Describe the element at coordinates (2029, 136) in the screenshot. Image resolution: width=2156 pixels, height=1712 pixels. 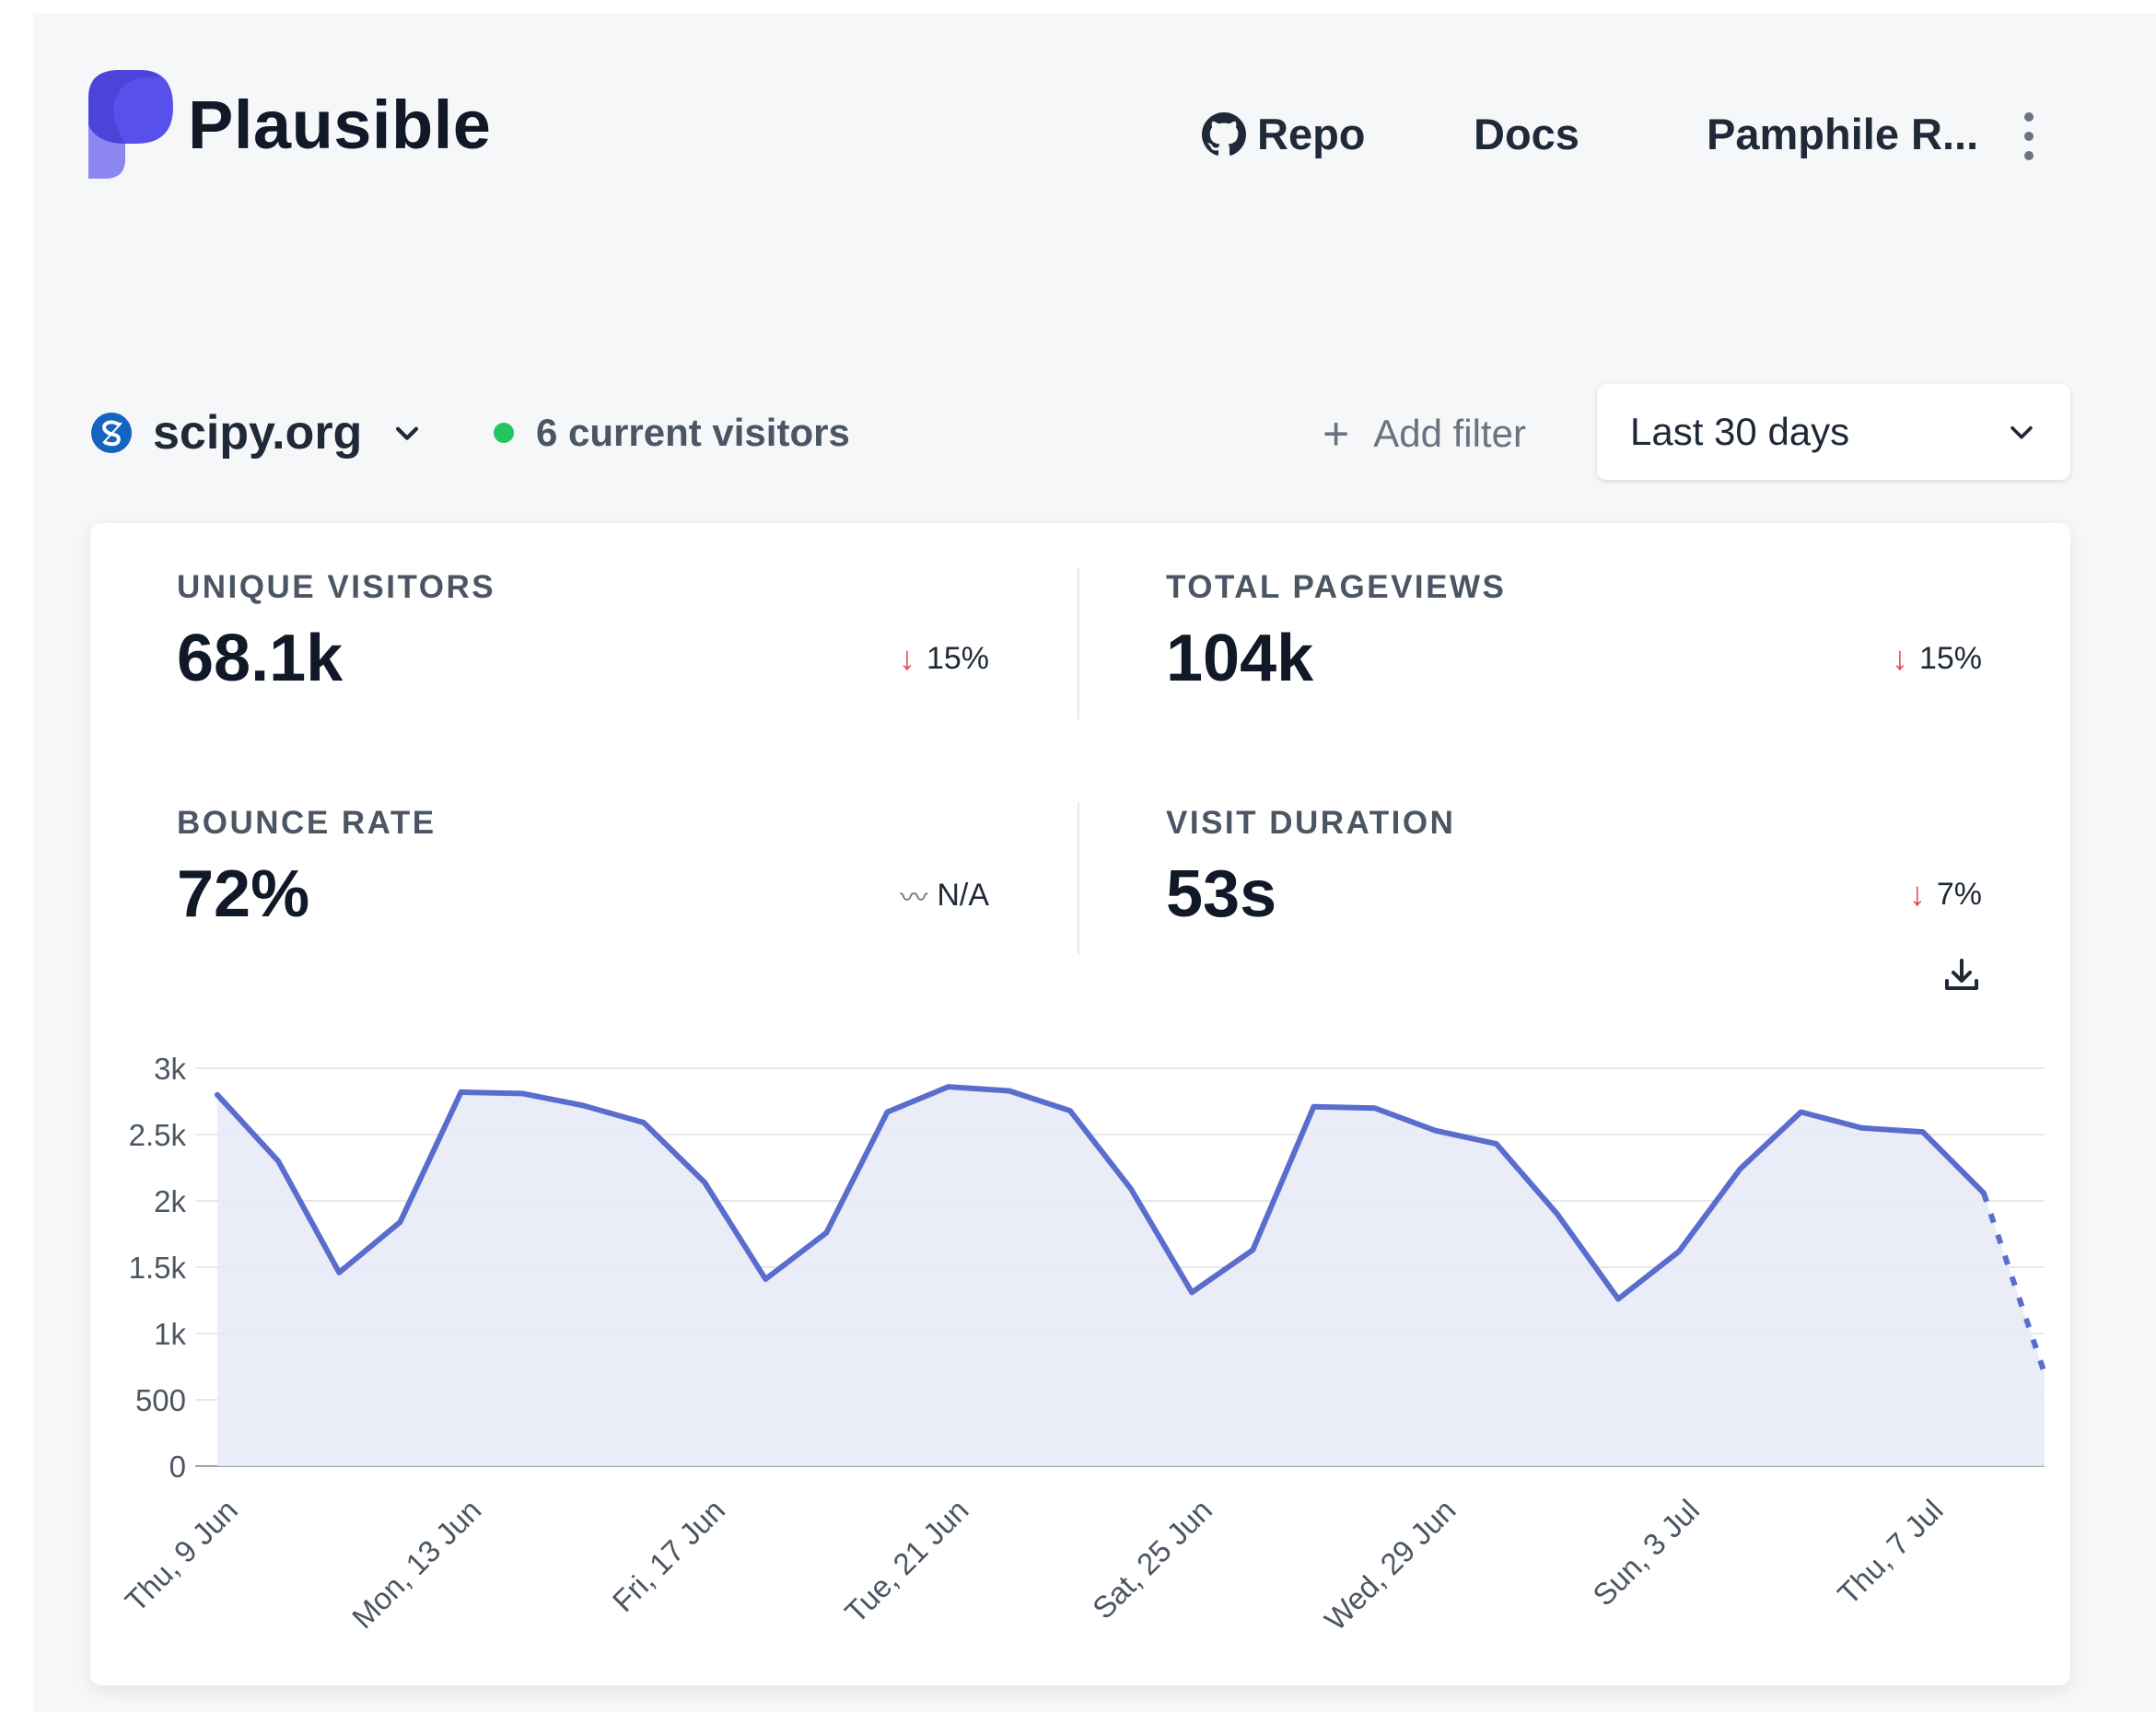
I see `kebab-icon` at that location.